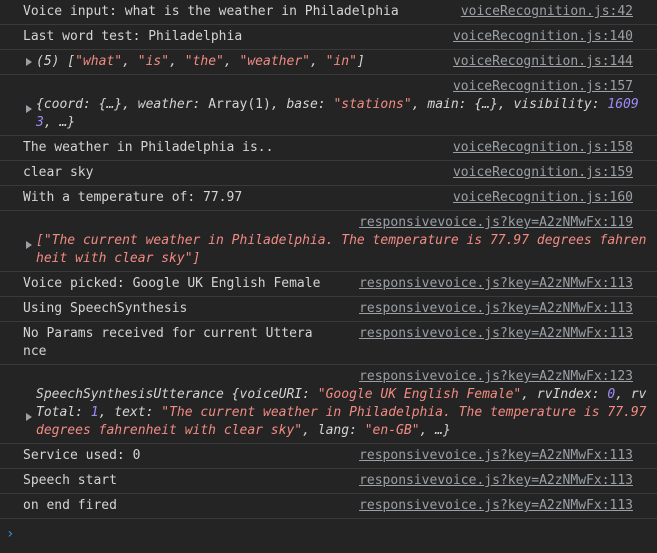 Image resolution: width=657 pixels, height=553 pixels. I want to click on array-prefix: (5) [, so click(56, 61).